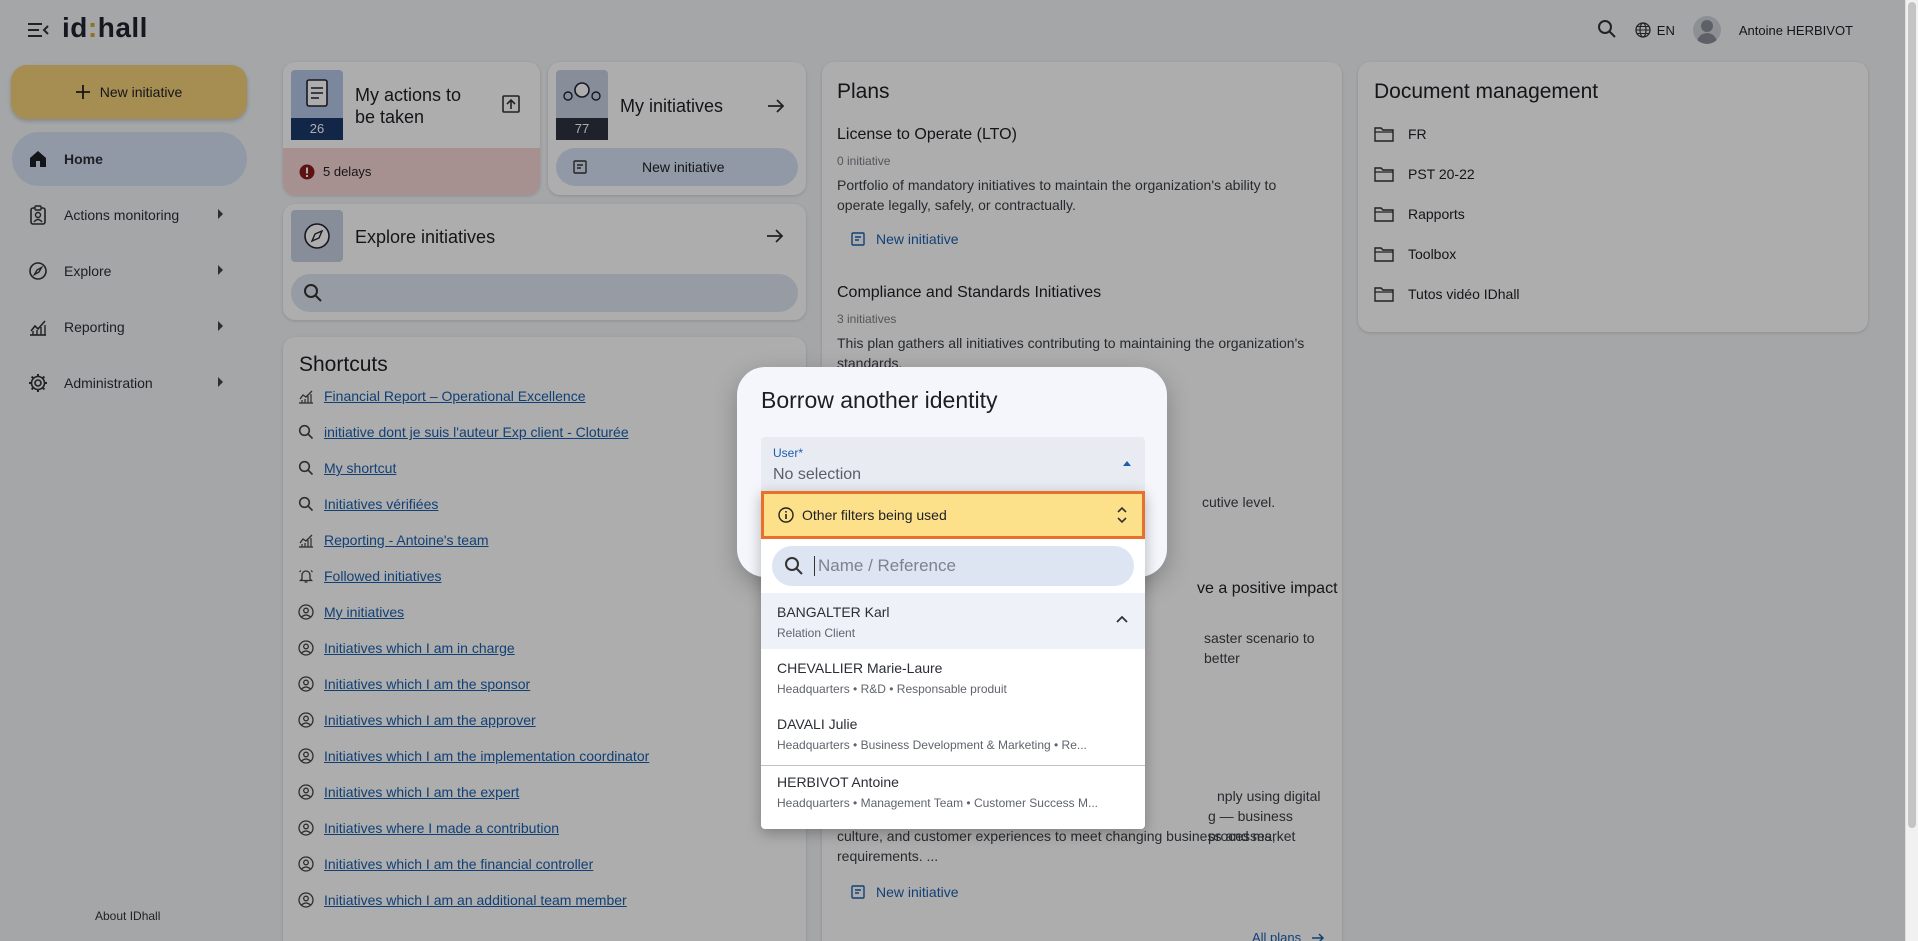 The width and height of the screenshot is (1918, 941). Describe the element at coordinates (953, 765) in the screenshot. I see `divider` at that location.